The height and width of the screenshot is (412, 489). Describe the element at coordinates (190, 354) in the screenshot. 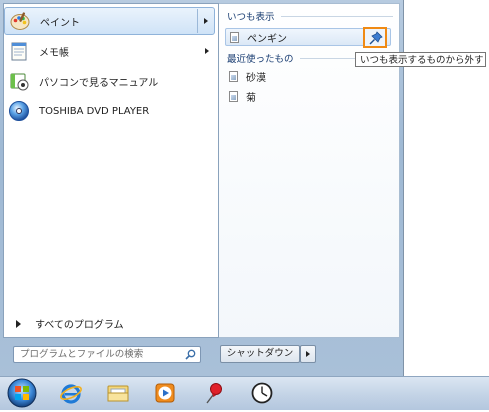

I see `search-icon` at that location.